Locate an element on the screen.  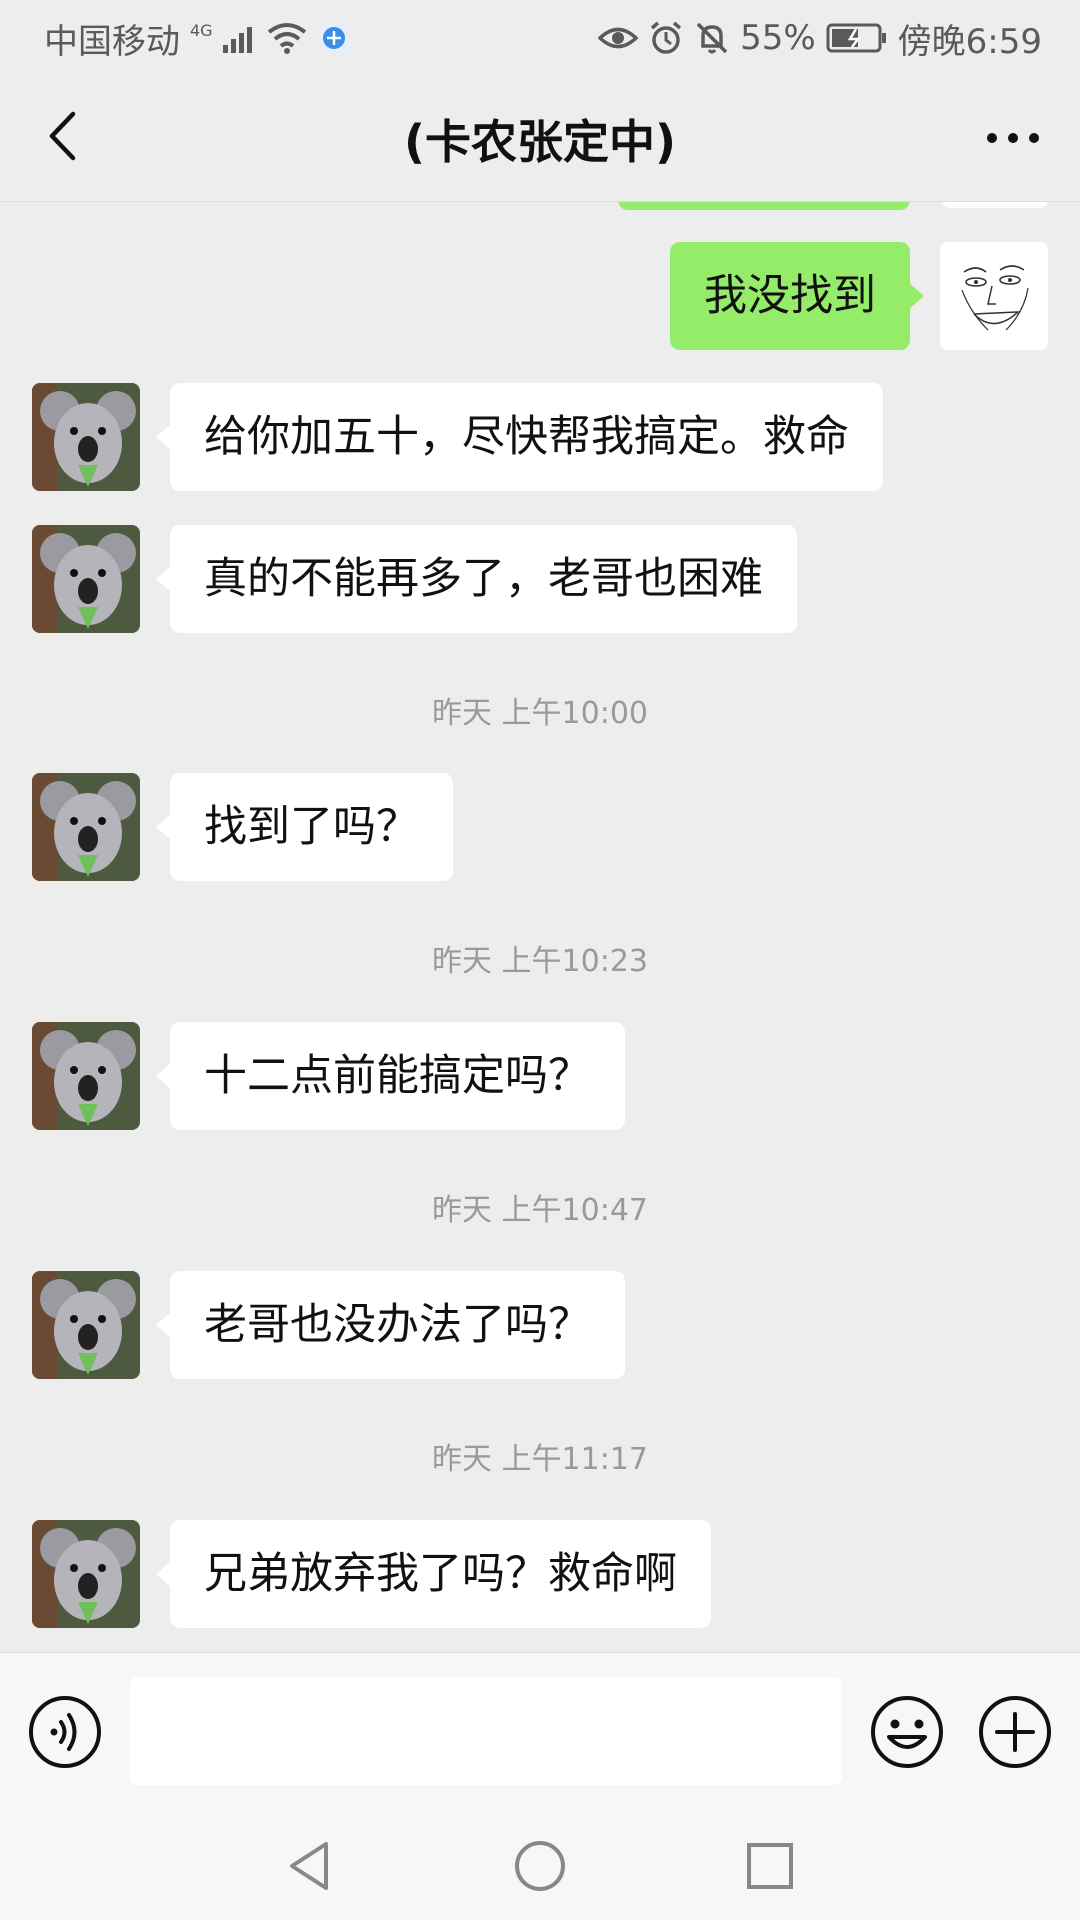
more-button is located at coordinates (1013, 138).